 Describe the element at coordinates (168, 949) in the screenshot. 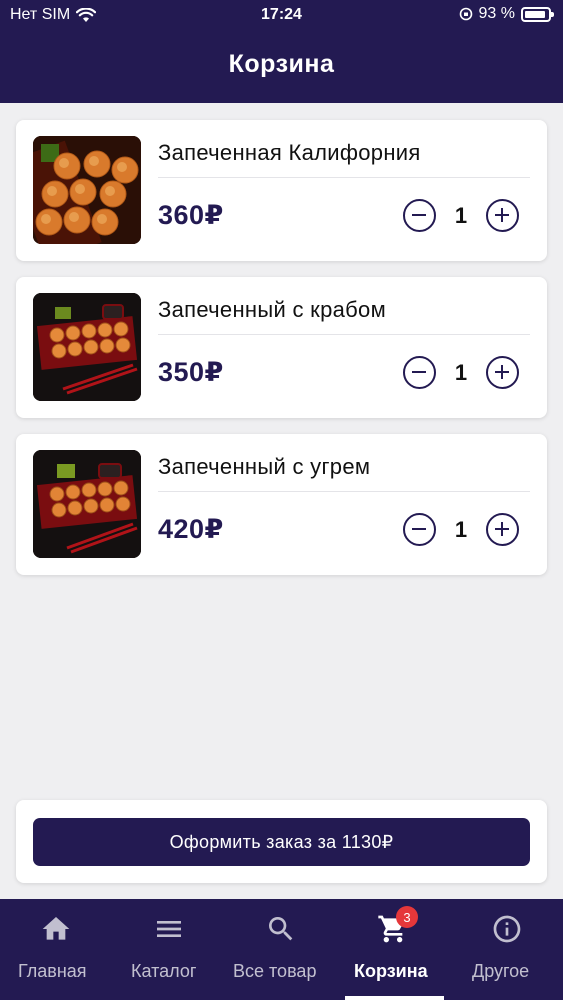

I see `tab-catalog: Каталог` at that location.